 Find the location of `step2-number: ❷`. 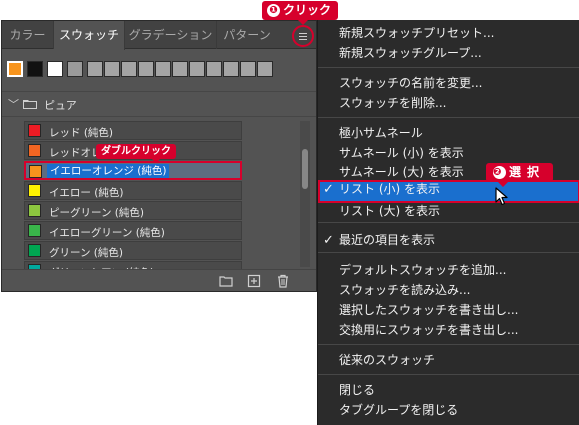

step2-number: ❷ is located at coordinates (500, 172).